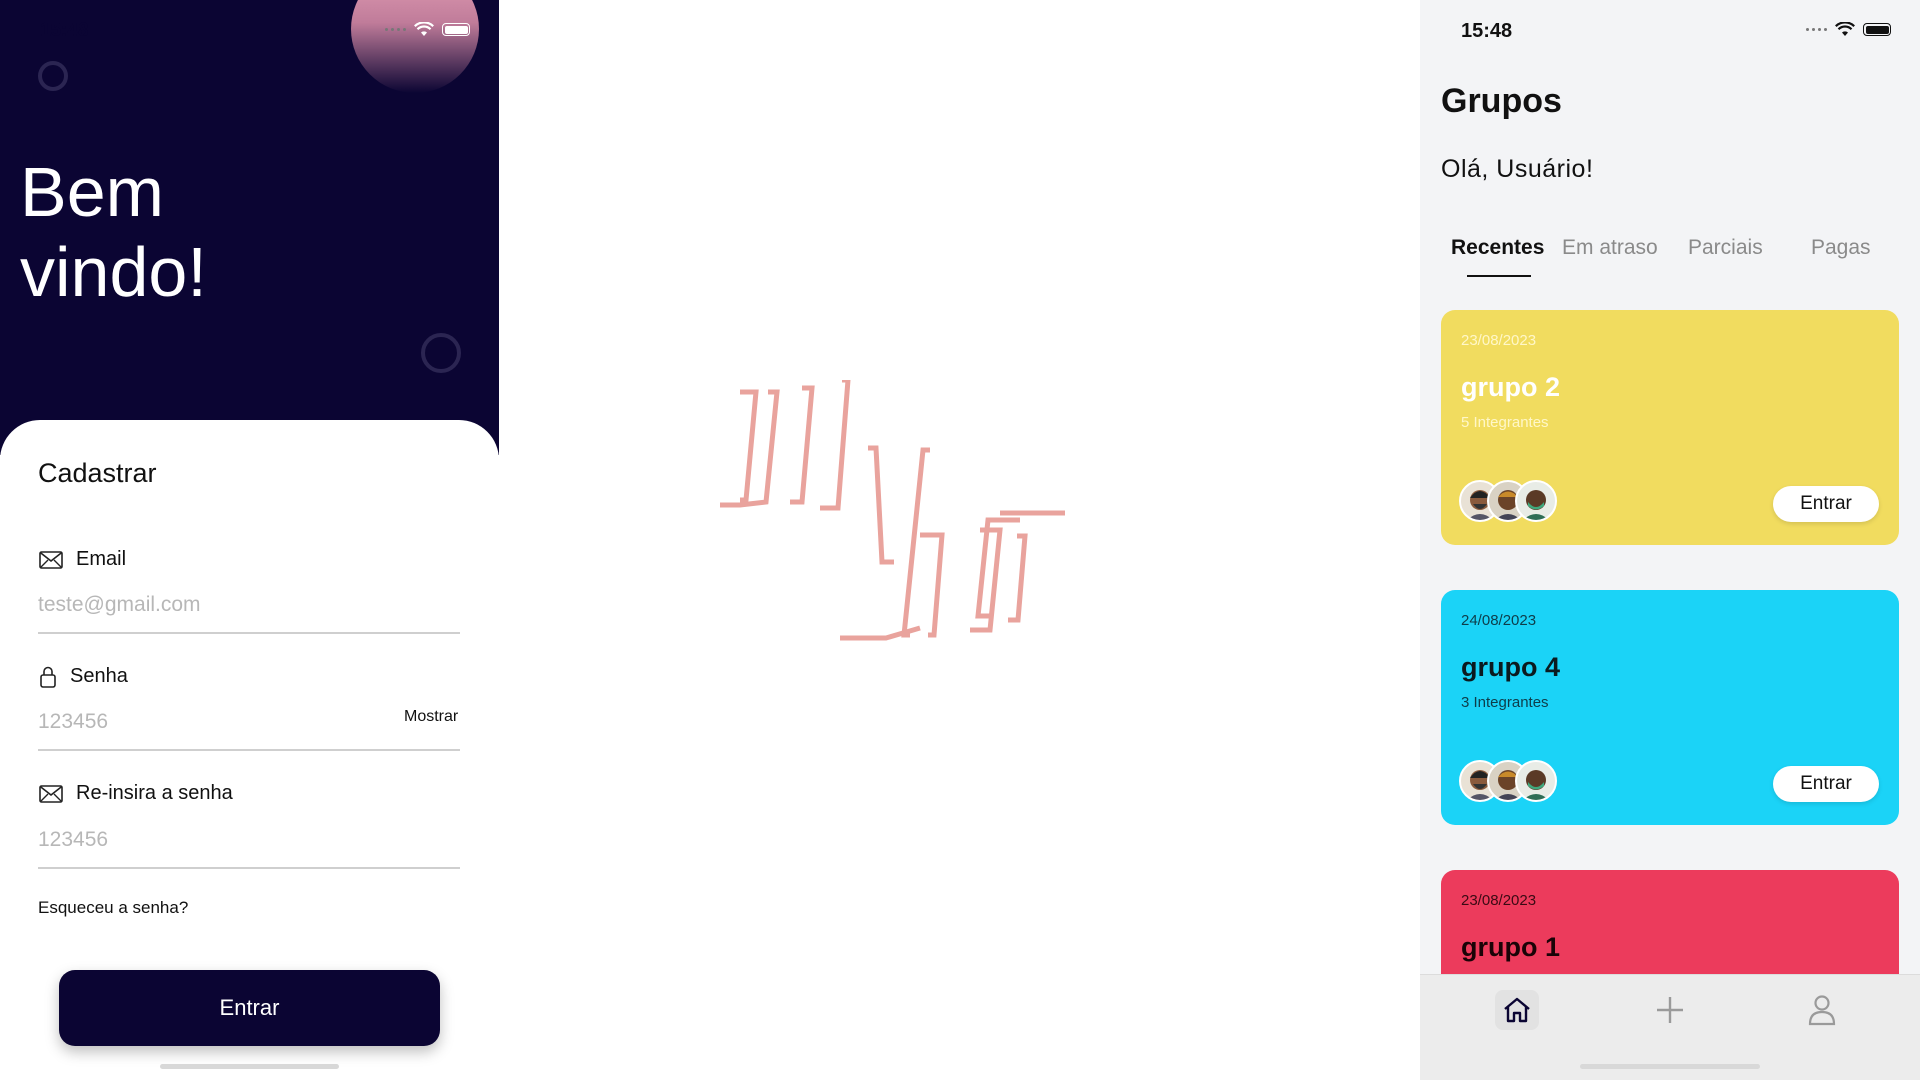 This screenshot has width=1920, height=1080. Describe the element at coordinates (73, 722) in the screenshot. I see `password-field: 123456` at that location.